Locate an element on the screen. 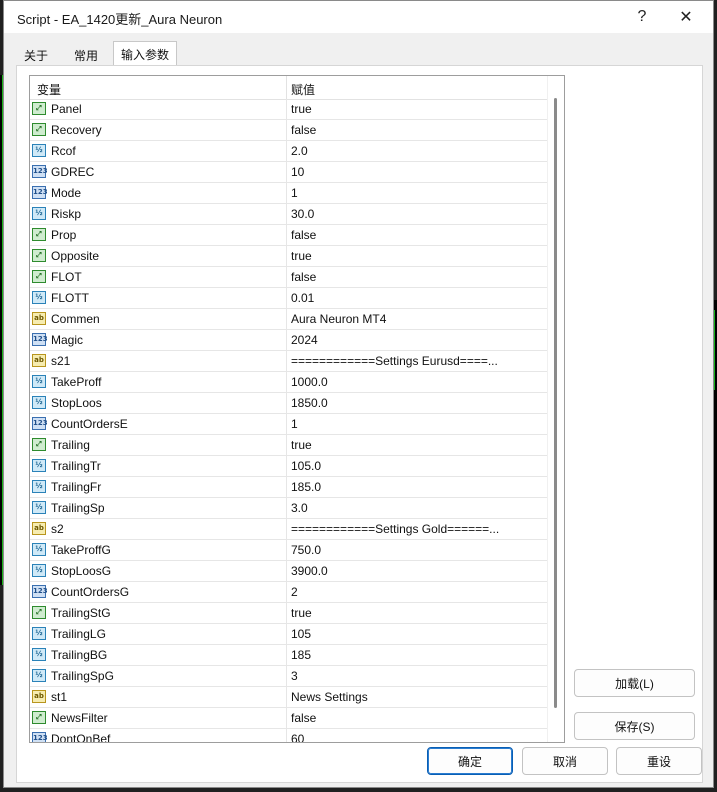 This screenshot has height=792, width=717. parameter-row: ½ TrailingSpG 3 is located at coordinates (289, 676).